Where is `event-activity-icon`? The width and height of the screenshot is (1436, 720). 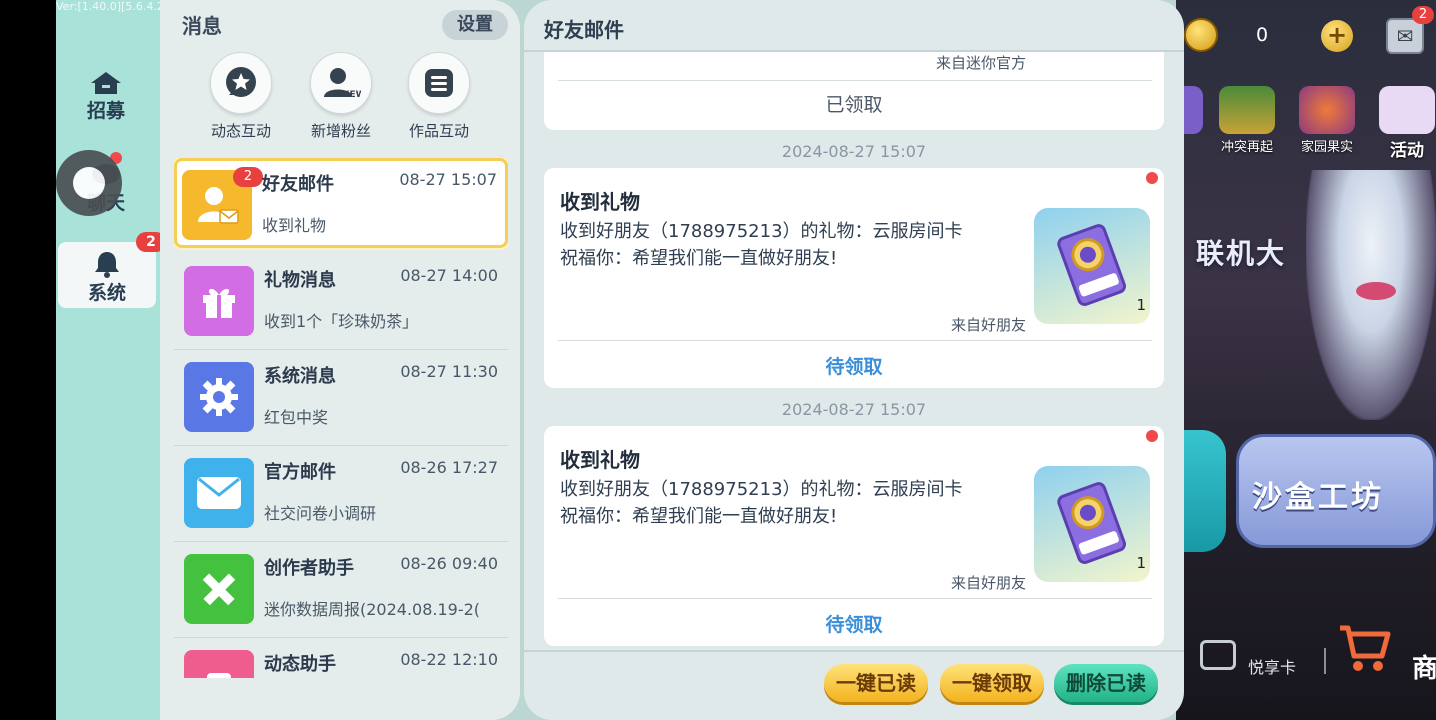 event-activity-icon is located at coordinates (1407, 110).